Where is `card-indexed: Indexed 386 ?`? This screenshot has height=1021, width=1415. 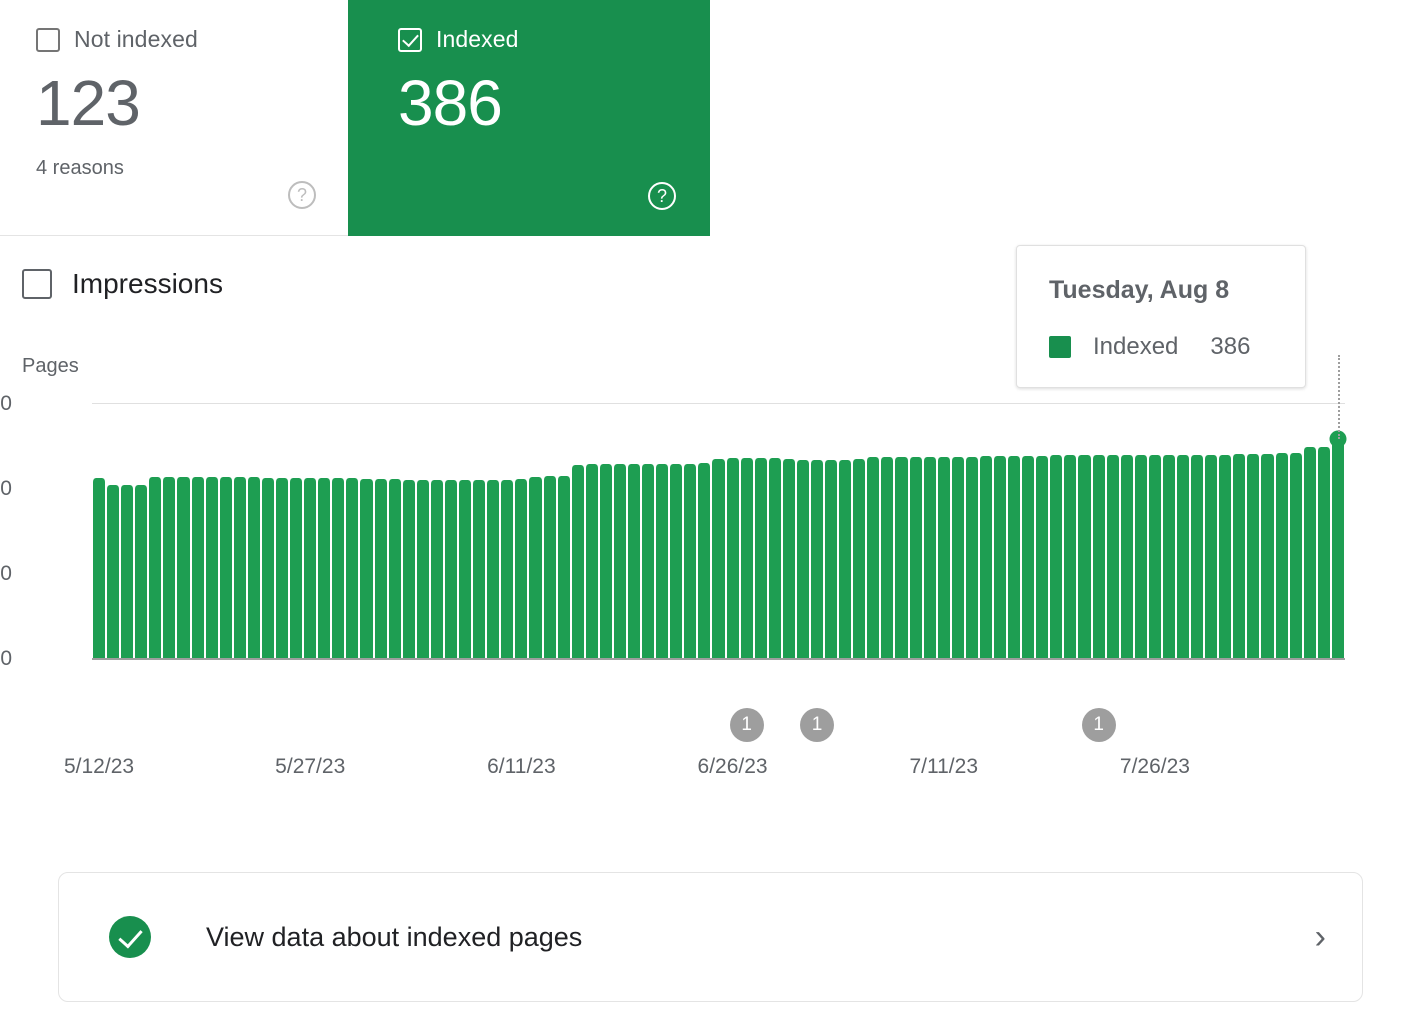 card-indexed: Indexed 386 ? is located at coordinates (529, 118).